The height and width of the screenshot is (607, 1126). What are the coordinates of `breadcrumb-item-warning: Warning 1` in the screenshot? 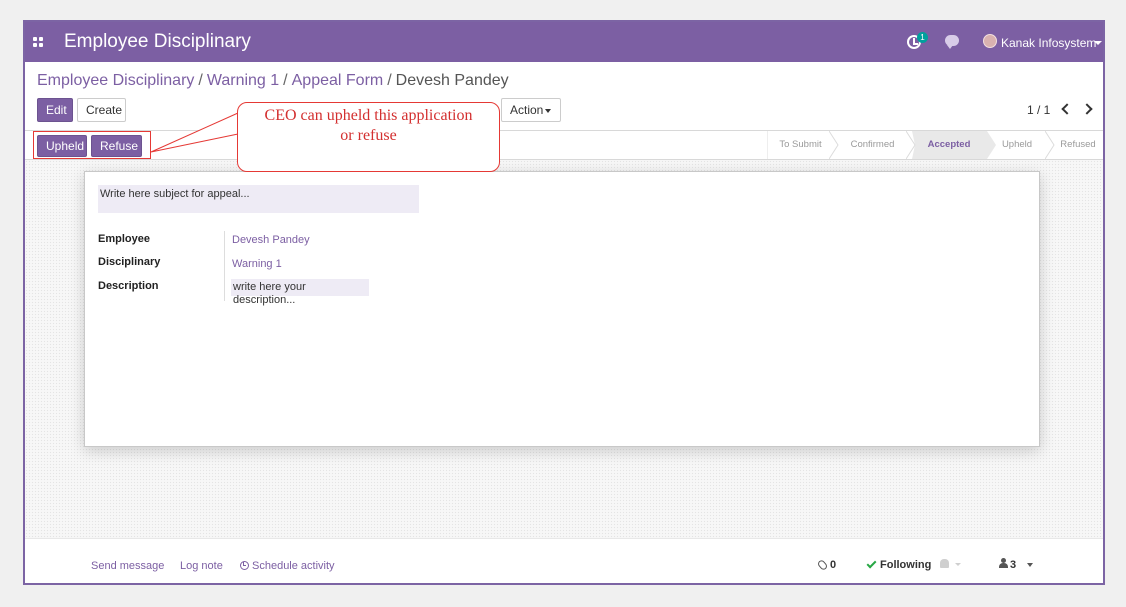 It's located at (243, 80).